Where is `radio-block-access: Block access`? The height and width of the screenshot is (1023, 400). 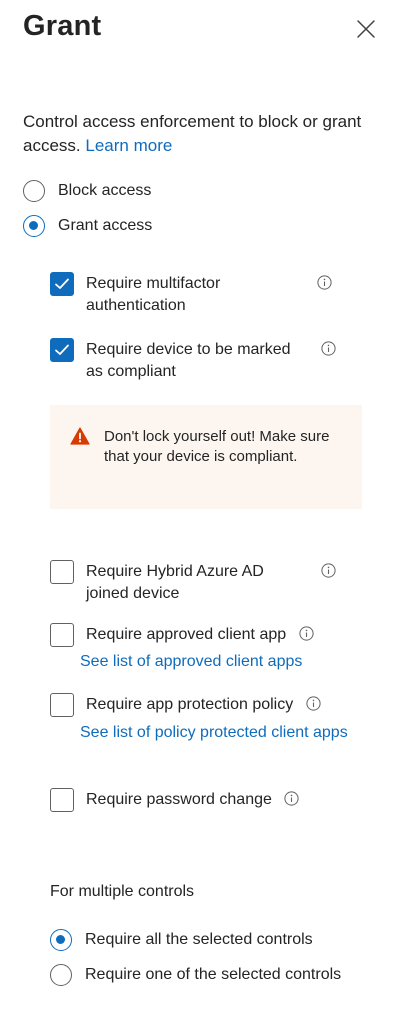
radio-block-access: Block access is located at coordinates (87, 191).